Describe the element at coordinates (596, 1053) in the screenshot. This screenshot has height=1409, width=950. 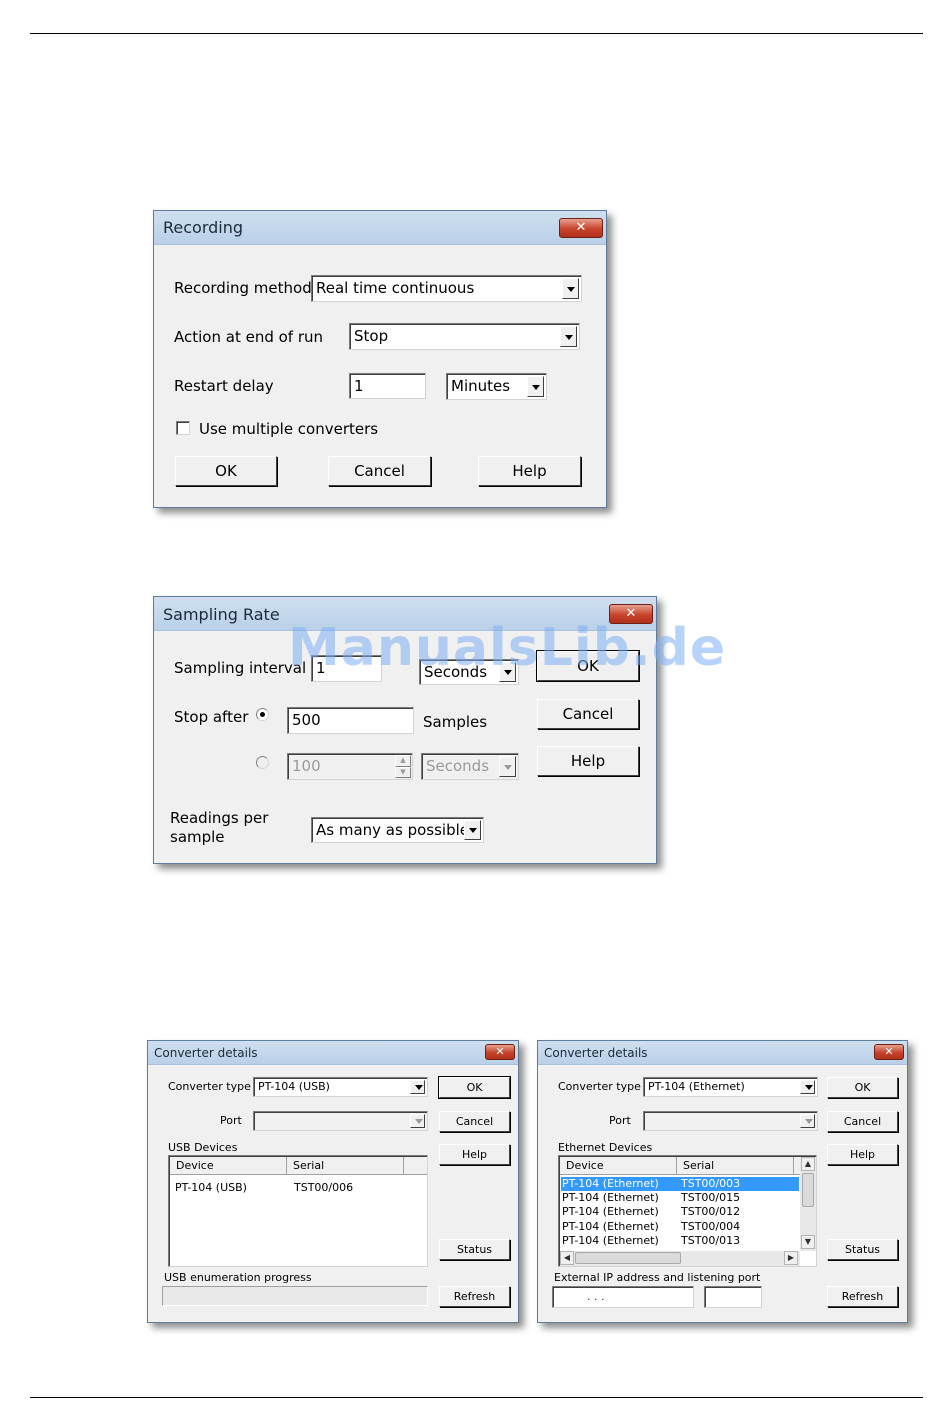
I see `eth-title: Converter details` at that location.